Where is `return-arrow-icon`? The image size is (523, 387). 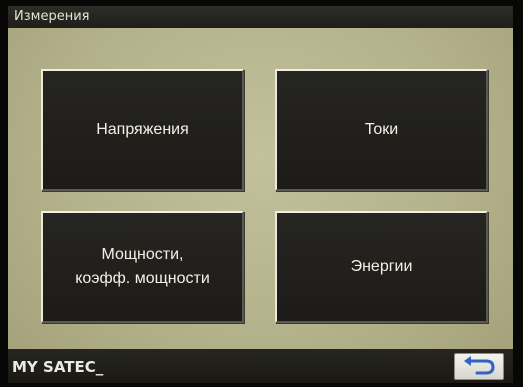
return-arrow-icon is located at coordinates (479, 365).